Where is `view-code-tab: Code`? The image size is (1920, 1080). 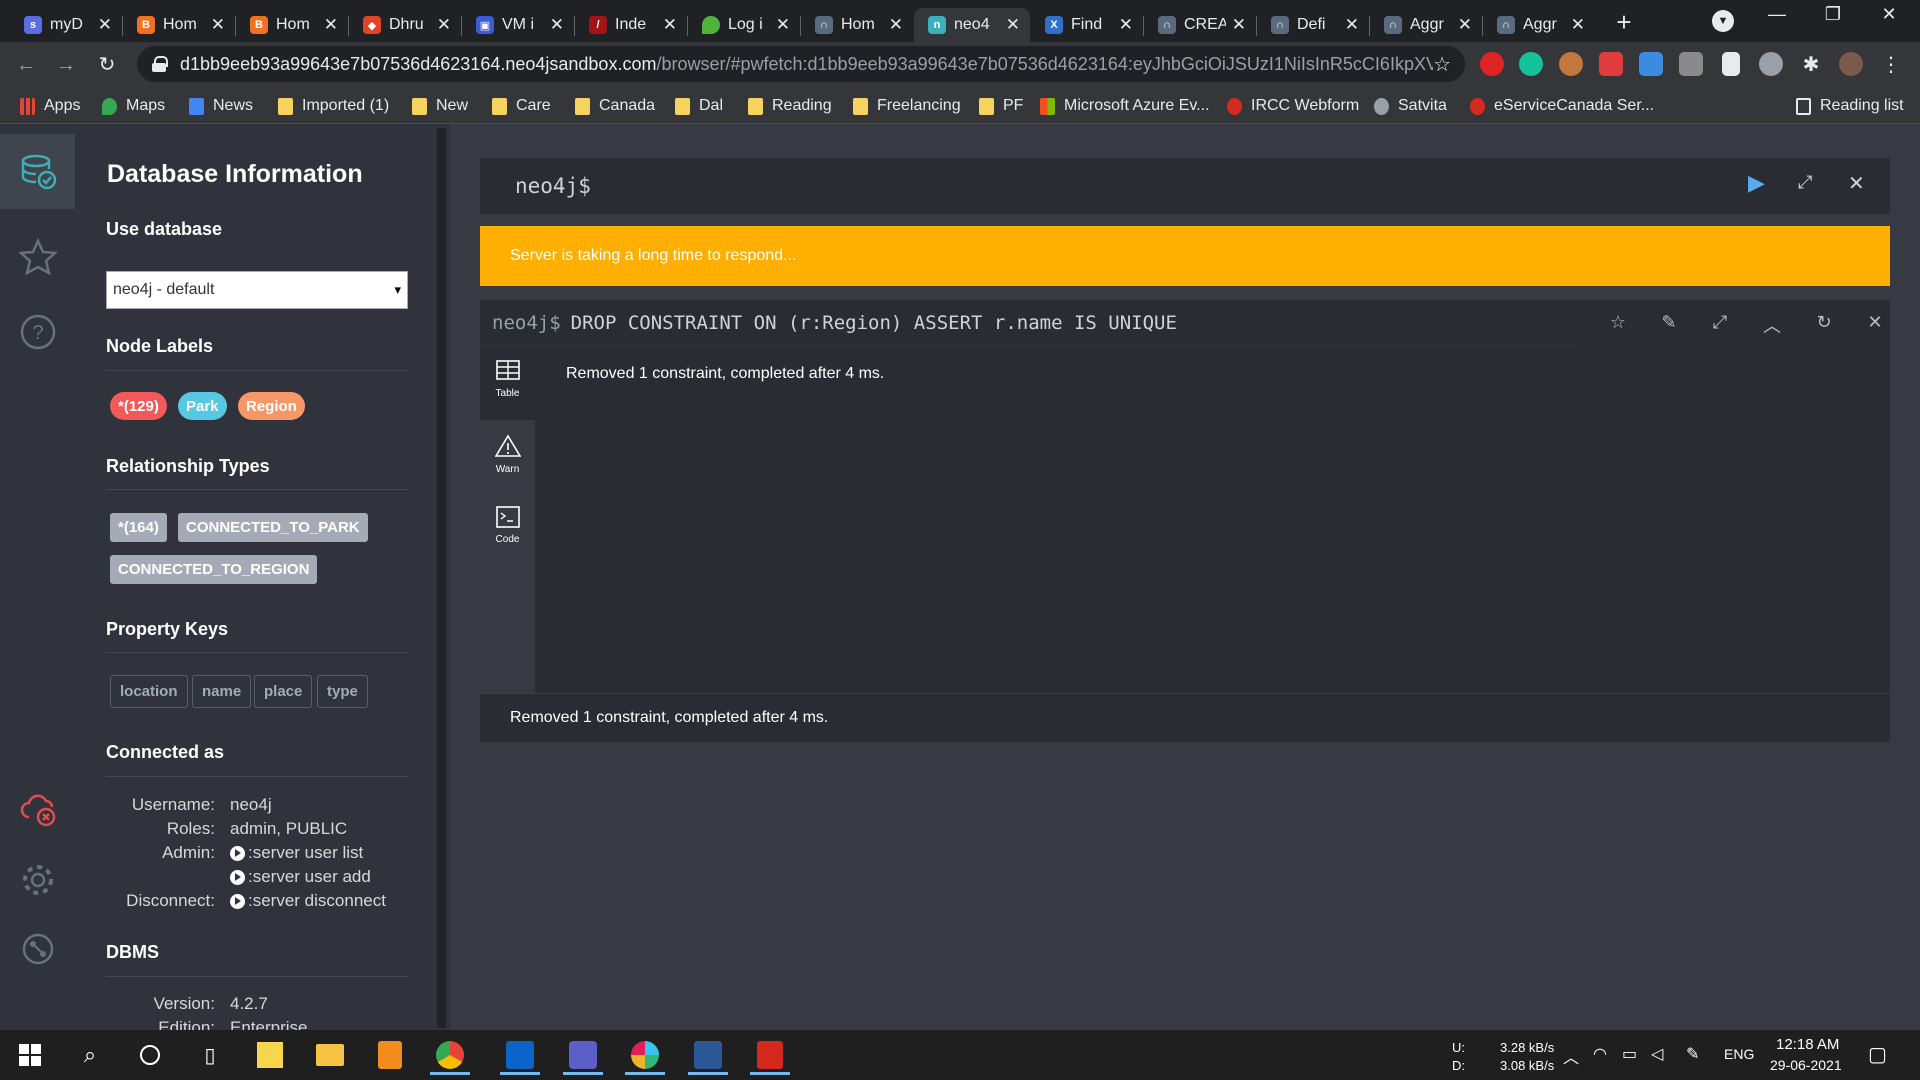 view-code-tab: Code is located at coordinates (507, 528).